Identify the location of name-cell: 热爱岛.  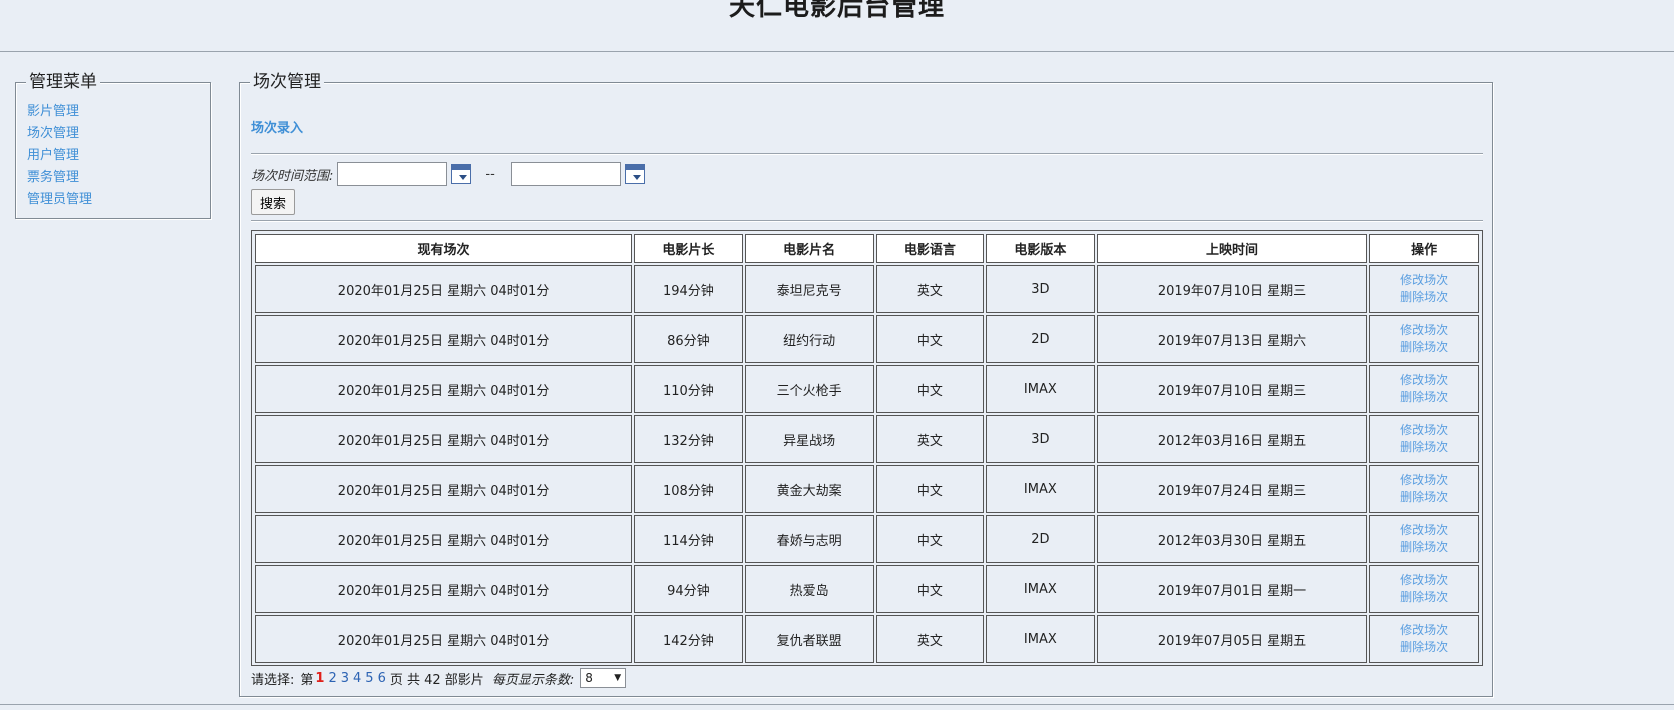
(809, 589).